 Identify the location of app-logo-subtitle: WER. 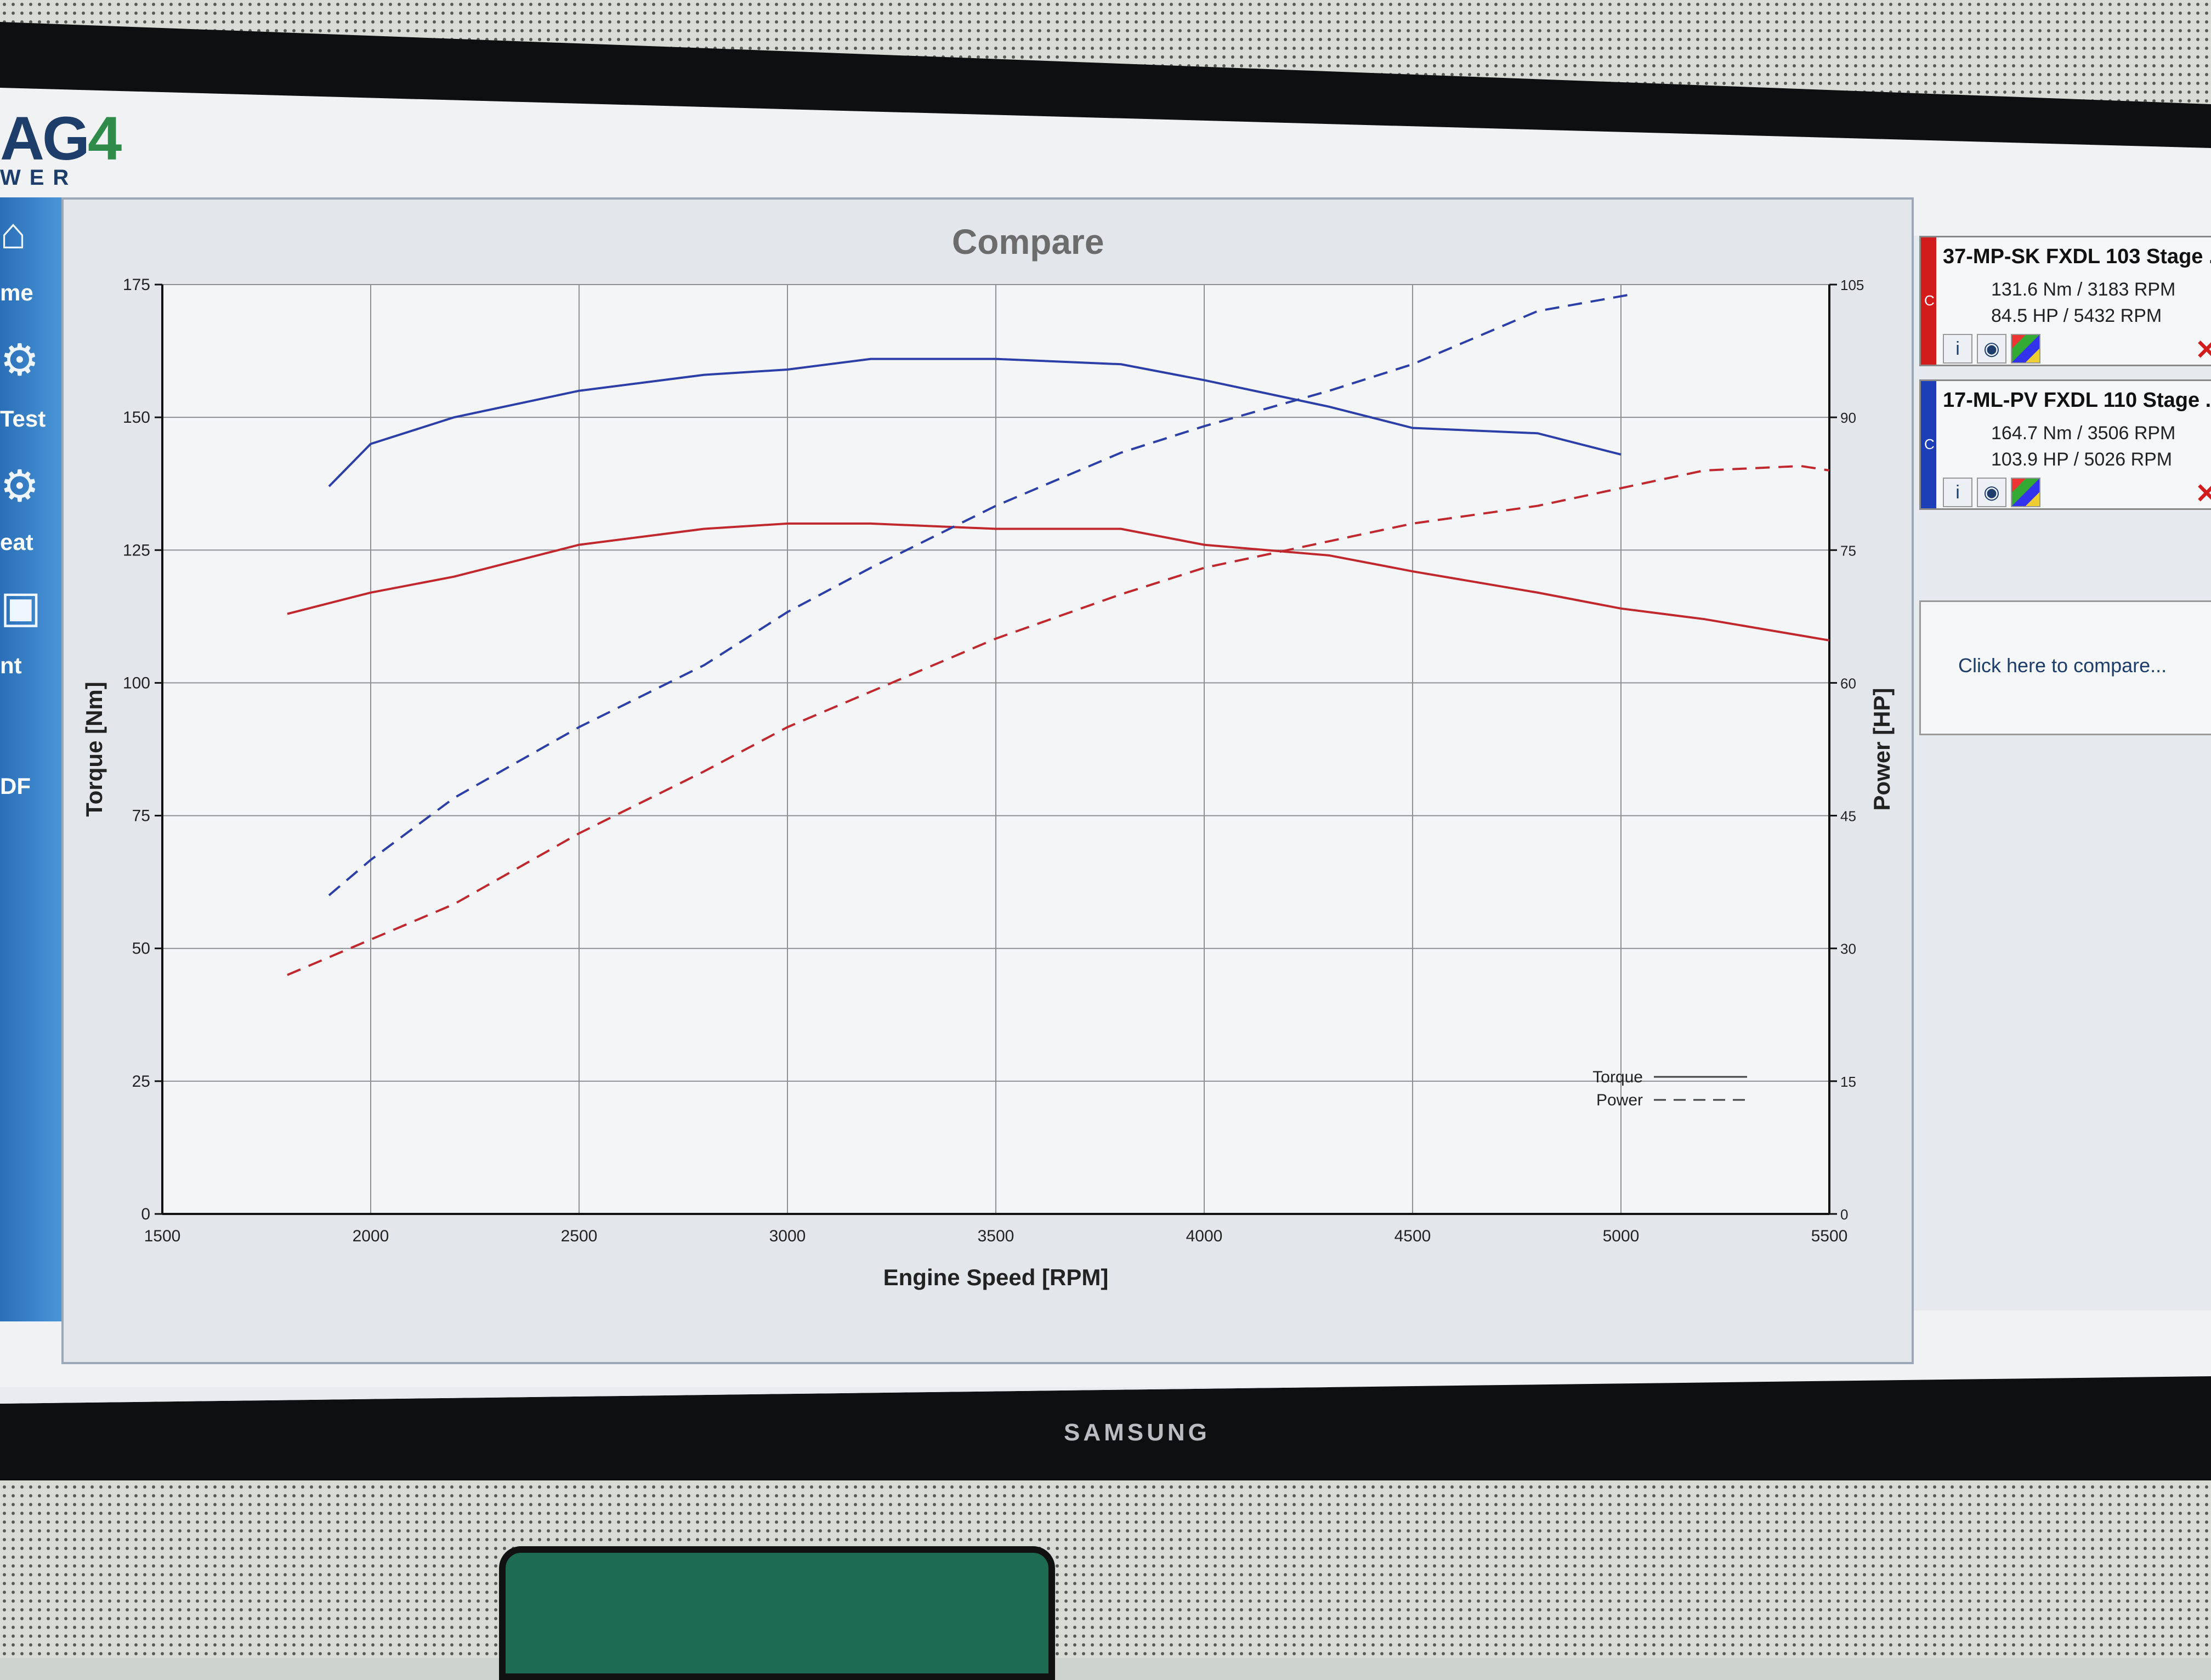
(39, 178).